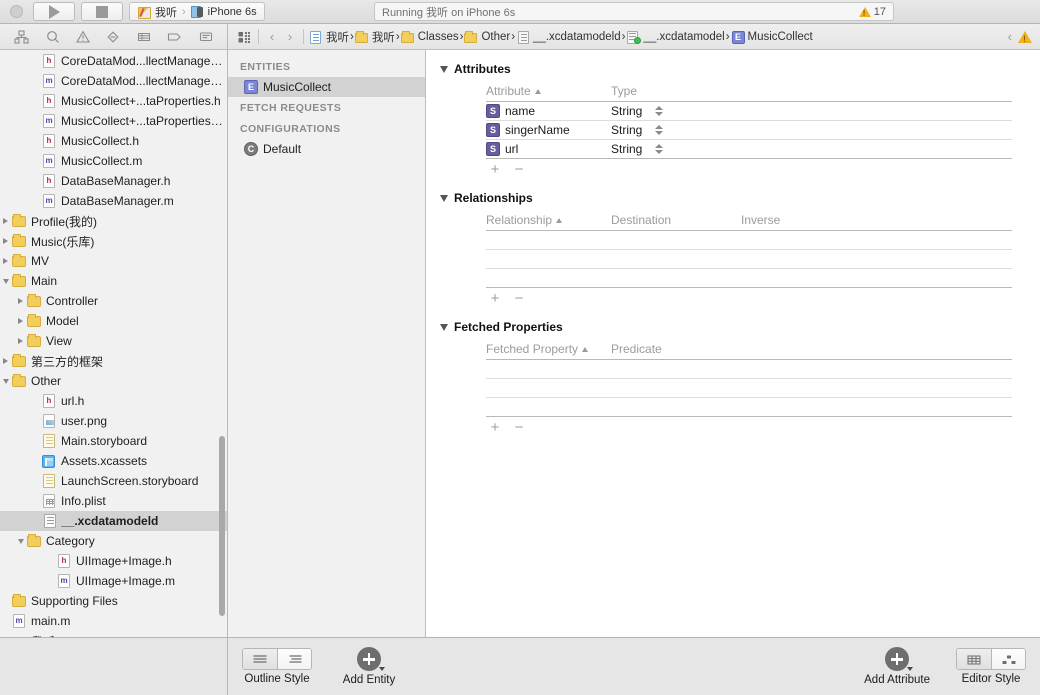  Describe the element at coordinates (260, 659) in the screenshot. I see `outline-style-table-segment` at that location.